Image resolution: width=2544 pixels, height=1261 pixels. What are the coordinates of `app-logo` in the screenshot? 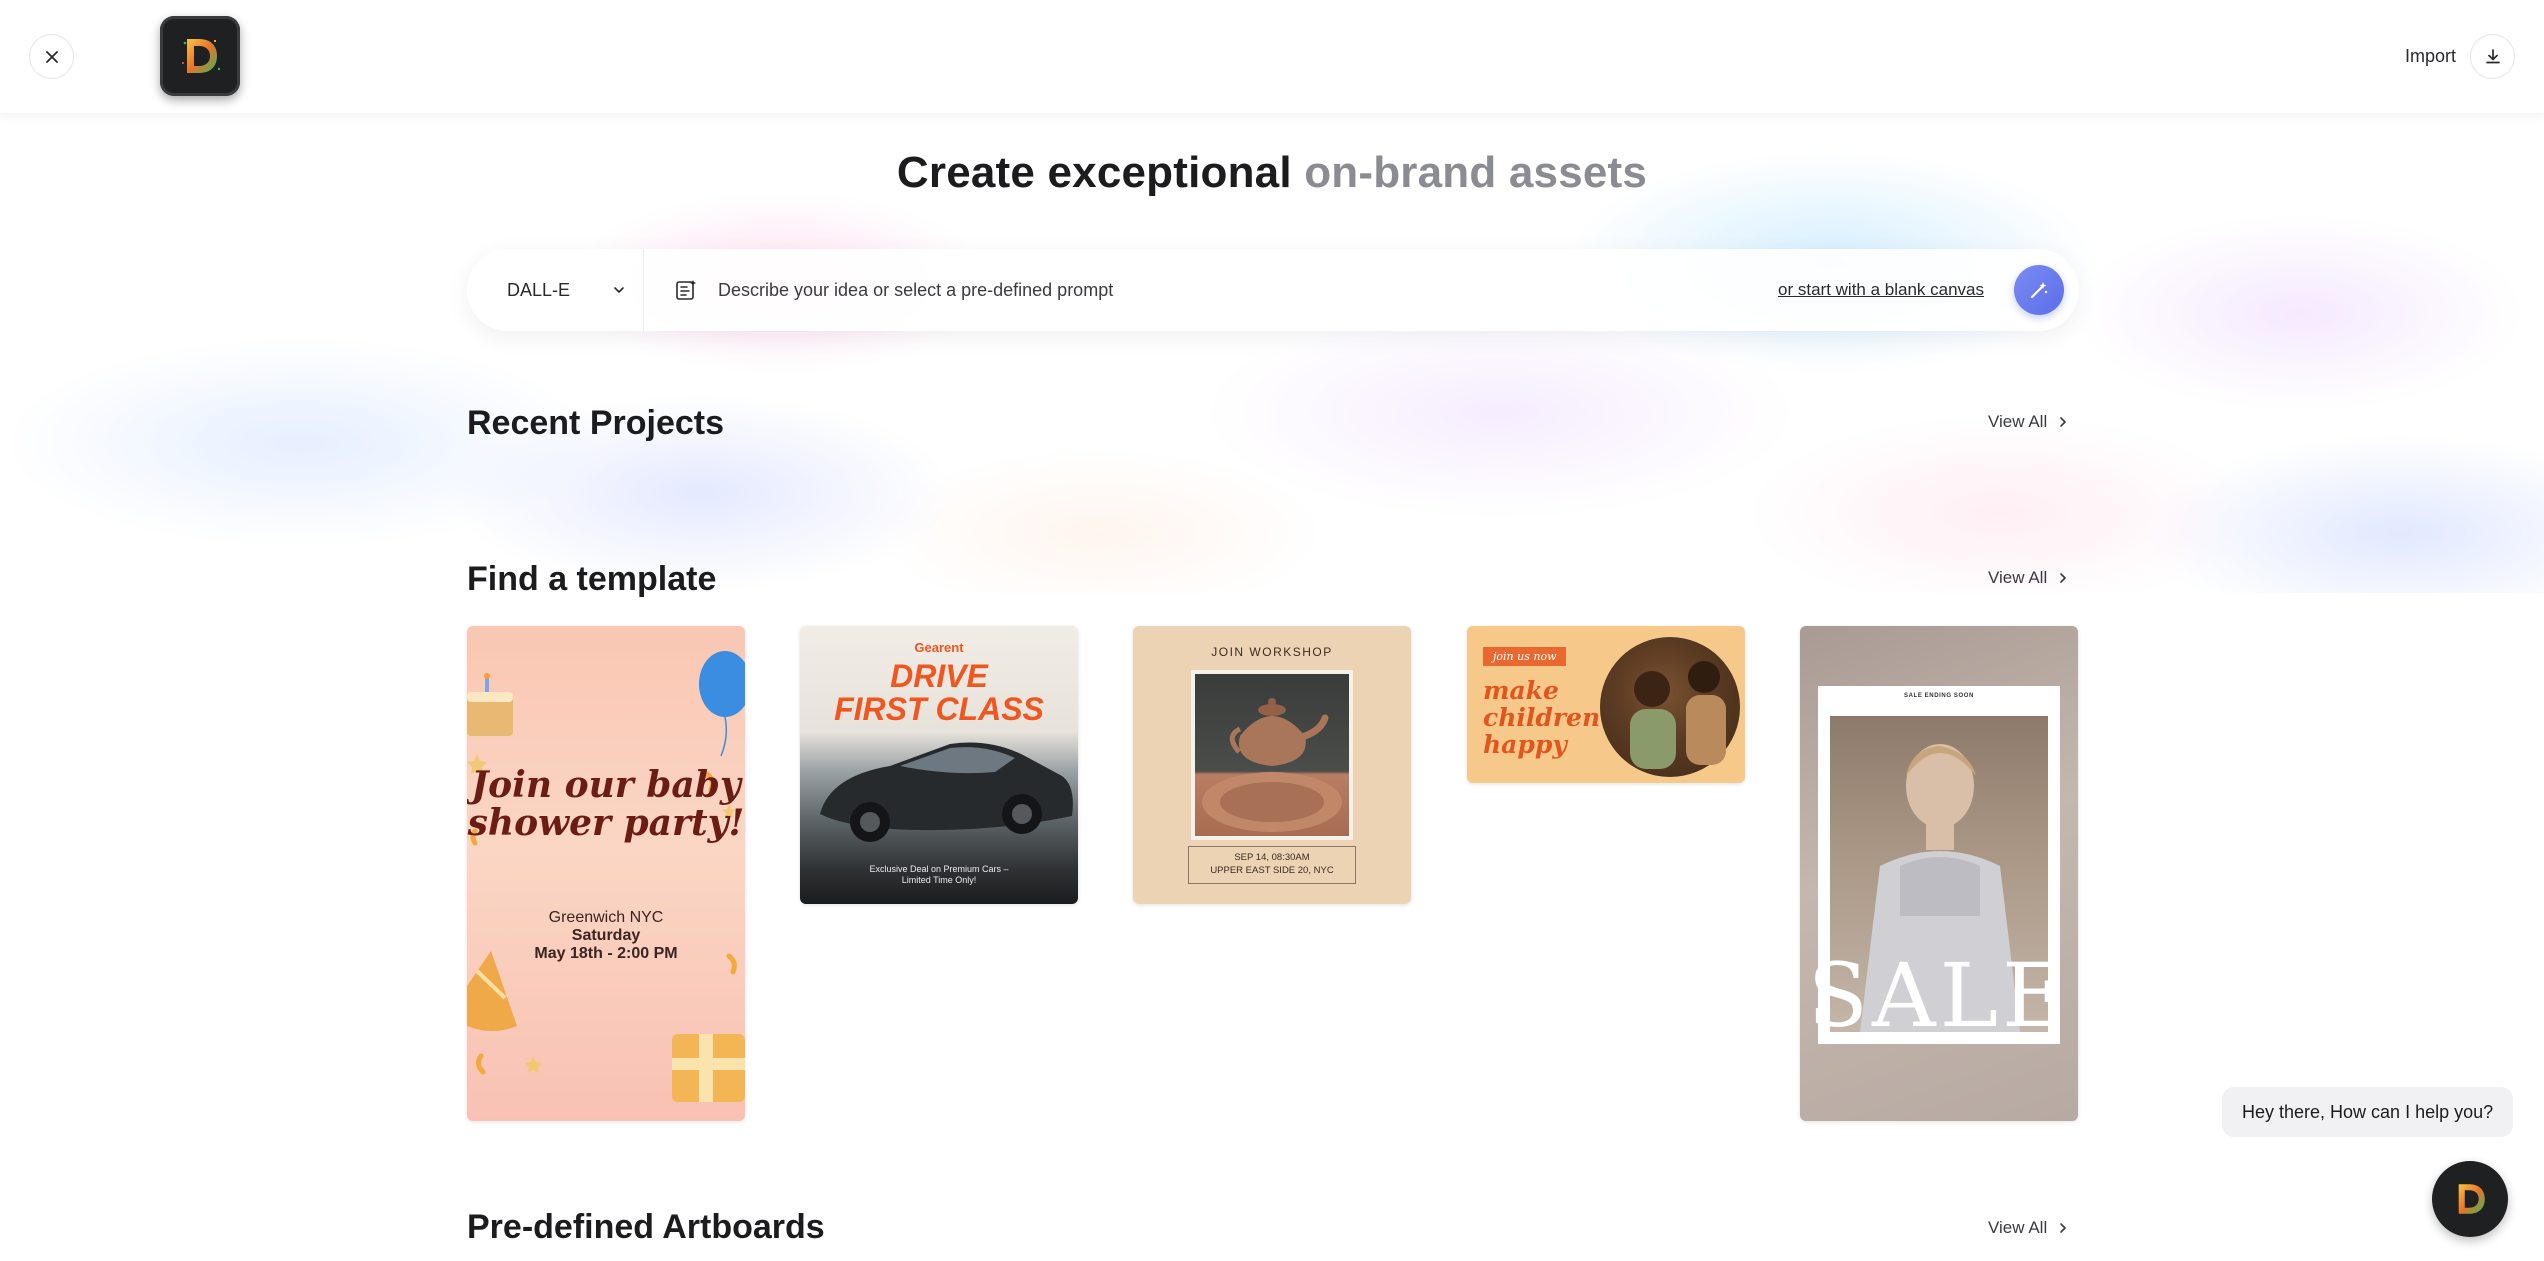 It's located at (200, 56).